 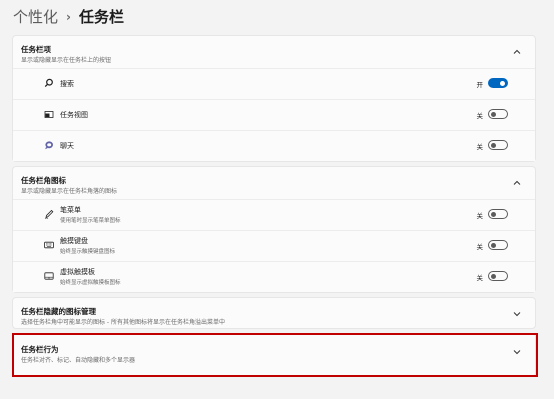 What do you see at coordinates (274, 245) in the screenshot?
I see `setting-row-touch-keyboard: 触摸键盘 始终显示触摸键盘图标 关` at bounding box center [274, 245].